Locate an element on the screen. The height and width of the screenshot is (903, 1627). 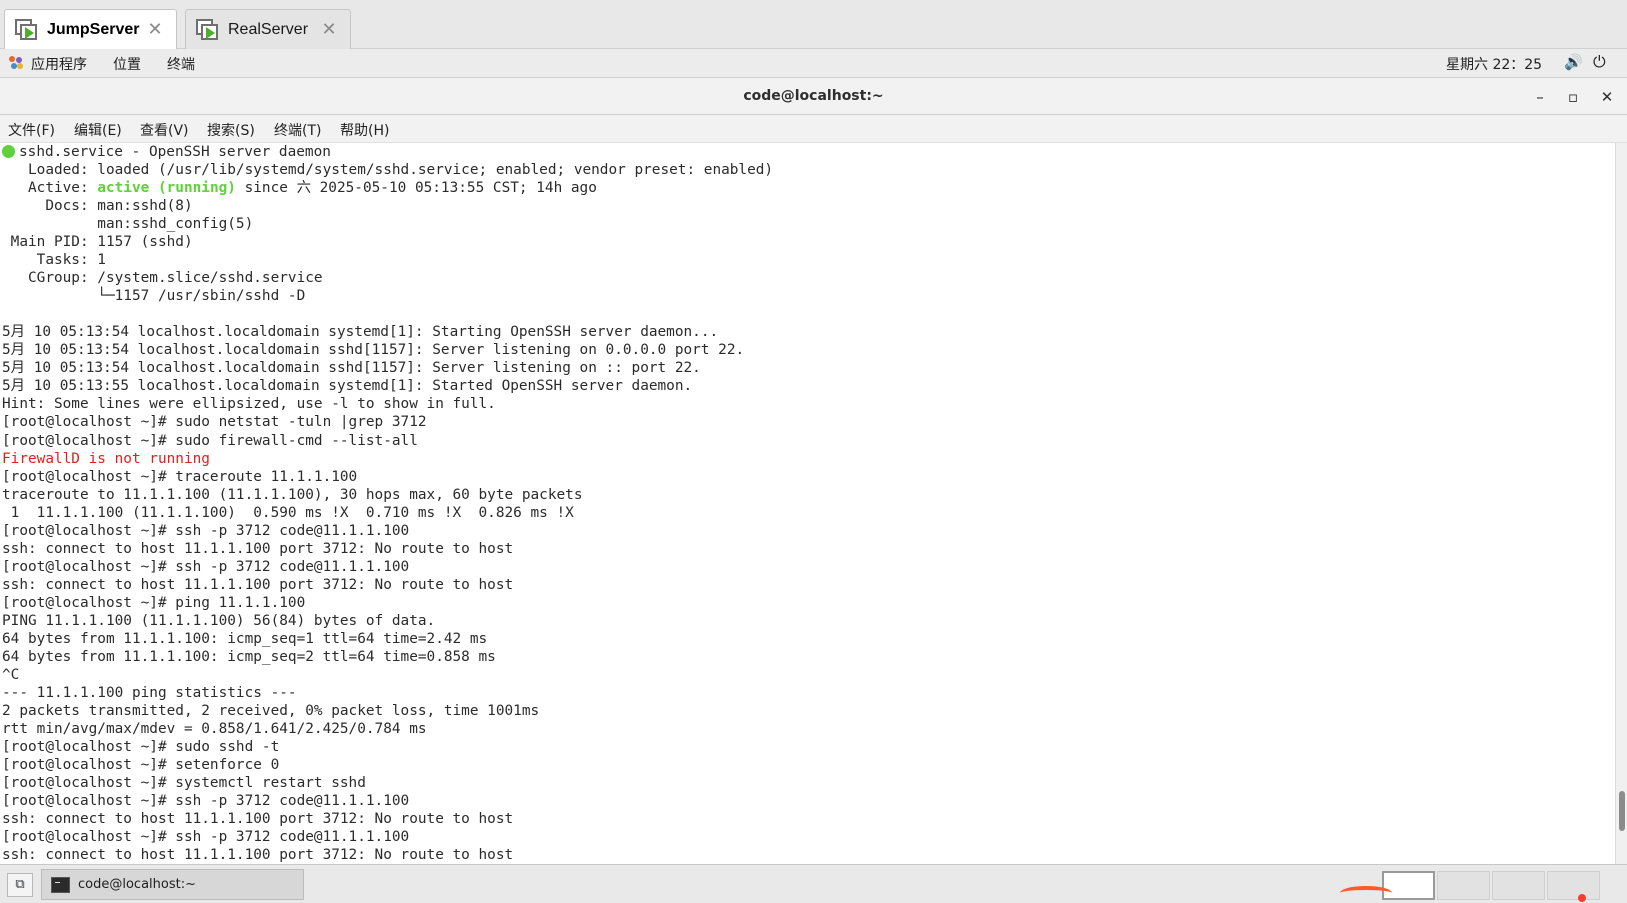
terminal-line-text: Docs: man:sshd(8) is located at coordinates (97, 206).